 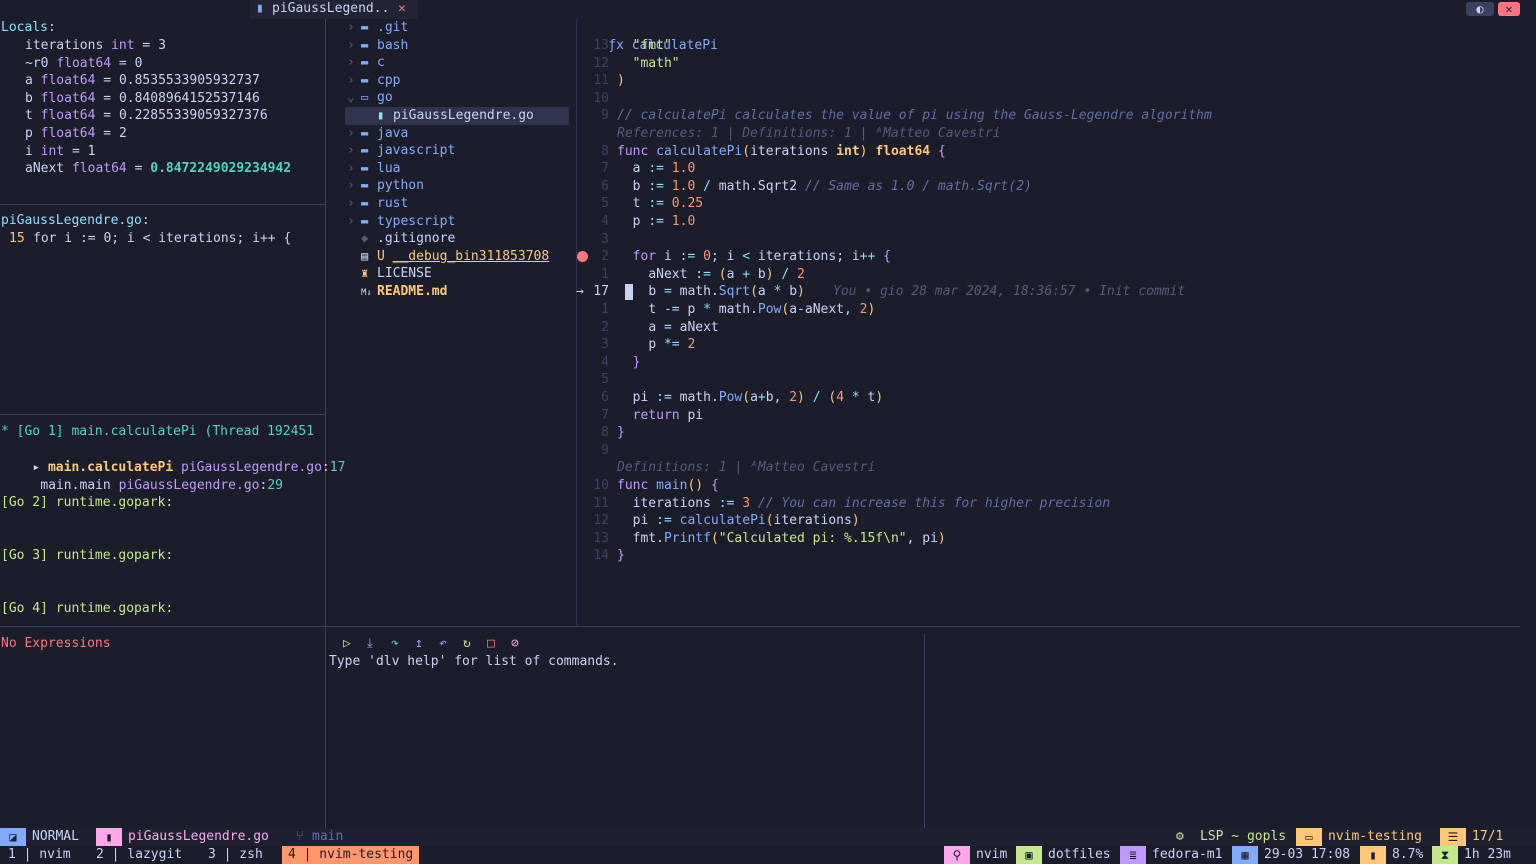 What do you see at coordinates (365, 238) in the screenshot?
I see `git-file-icon: ◆` at bounding box center [365, 238].